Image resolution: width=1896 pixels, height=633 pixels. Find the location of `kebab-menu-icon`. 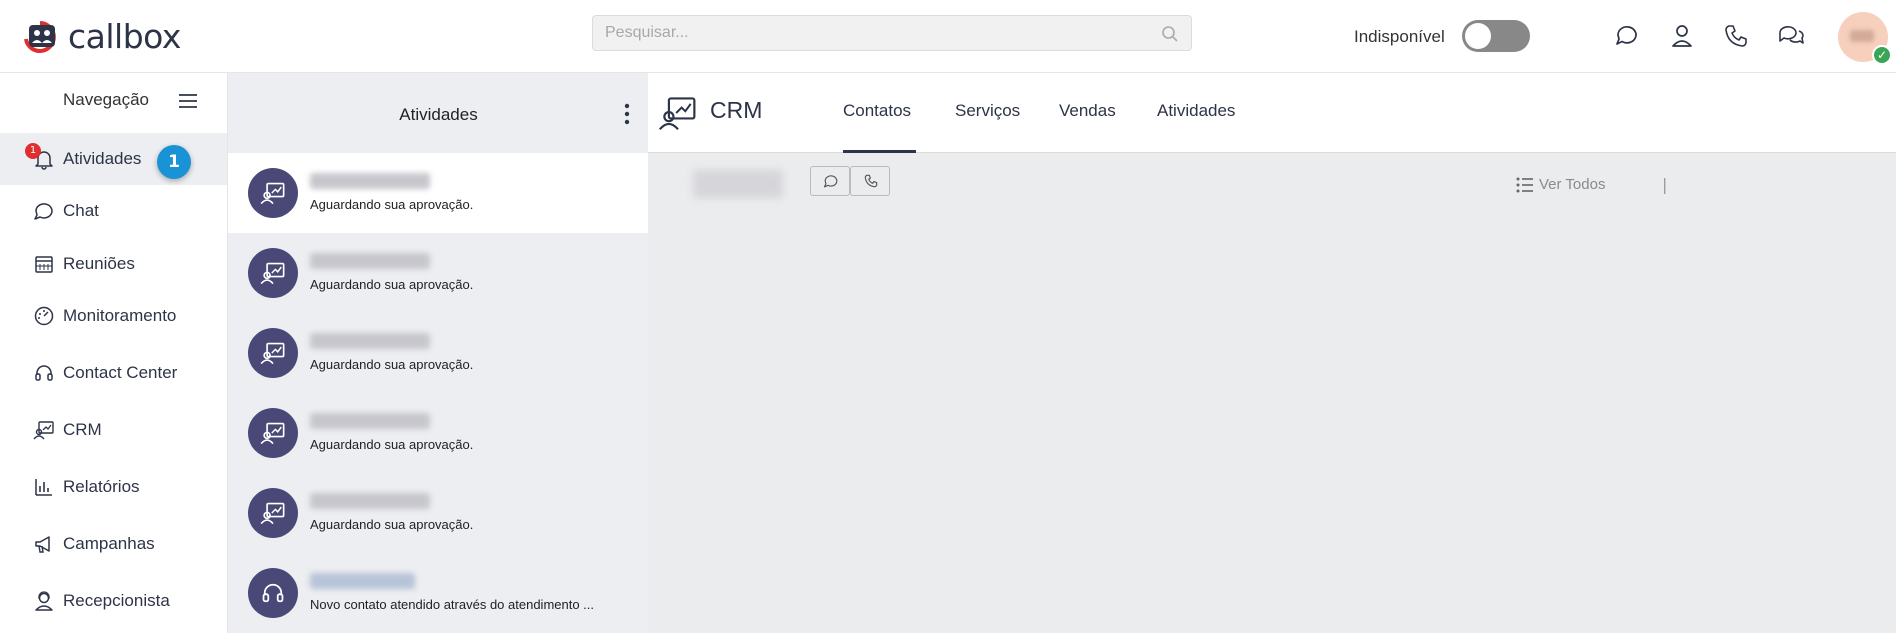

kebab-menu-icon is located at coordinates (627, 114).